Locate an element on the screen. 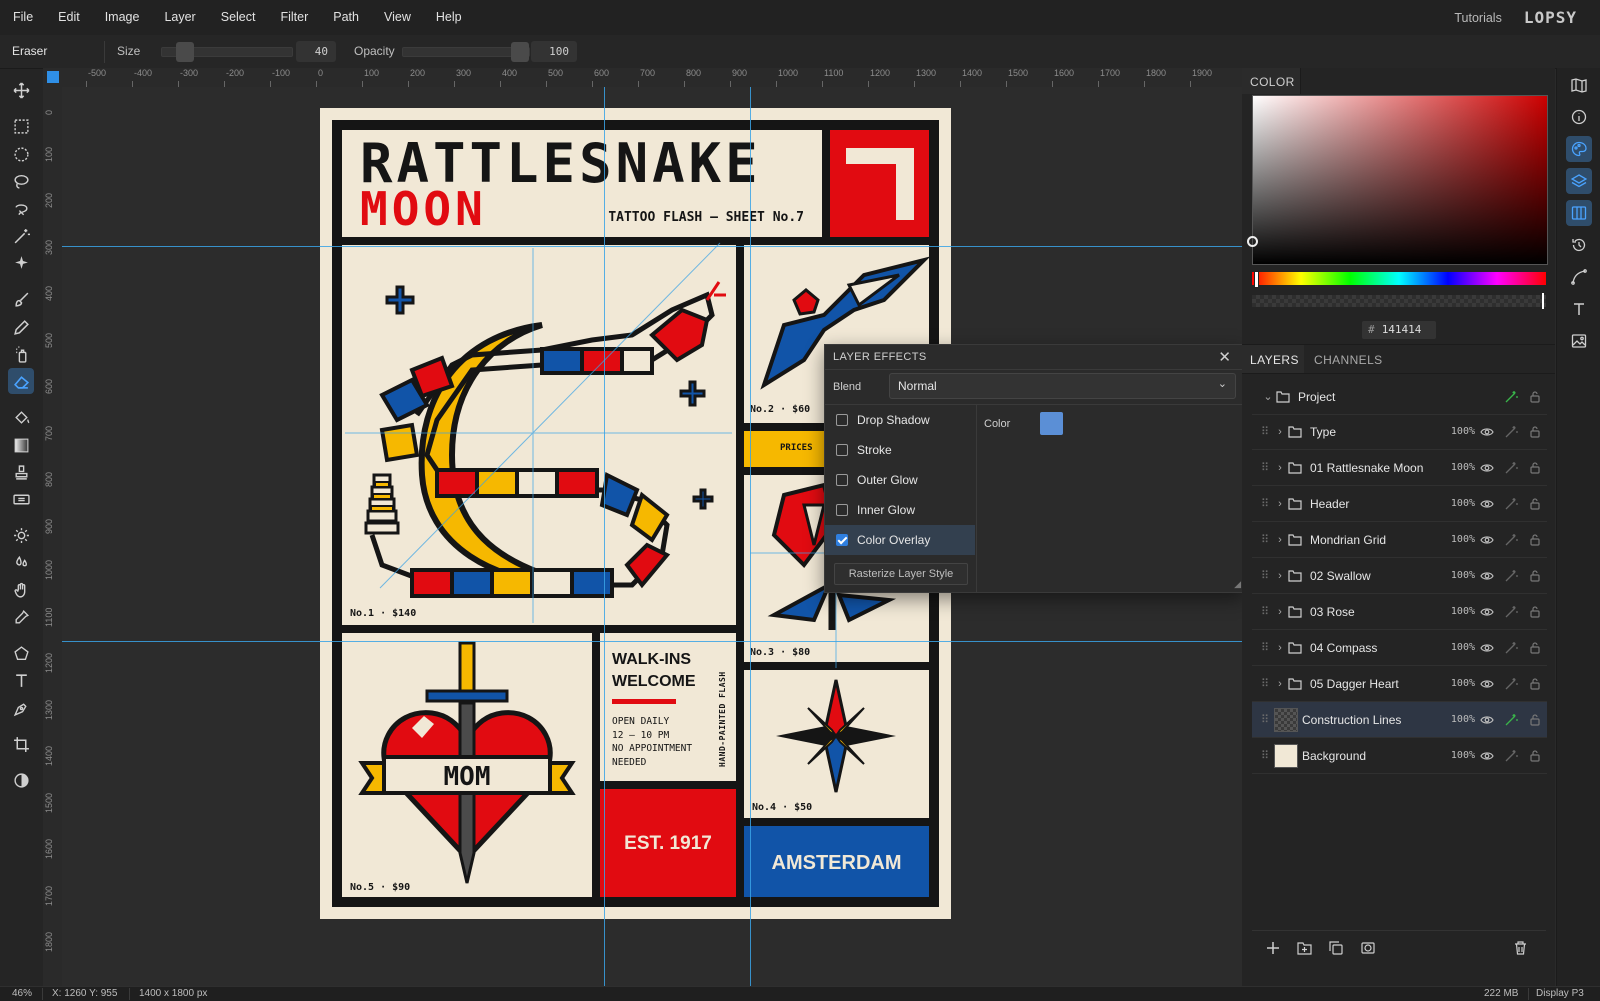 This screenshot has width=1600, height=1001. menu-file: File is located at coordinates (22, 17).